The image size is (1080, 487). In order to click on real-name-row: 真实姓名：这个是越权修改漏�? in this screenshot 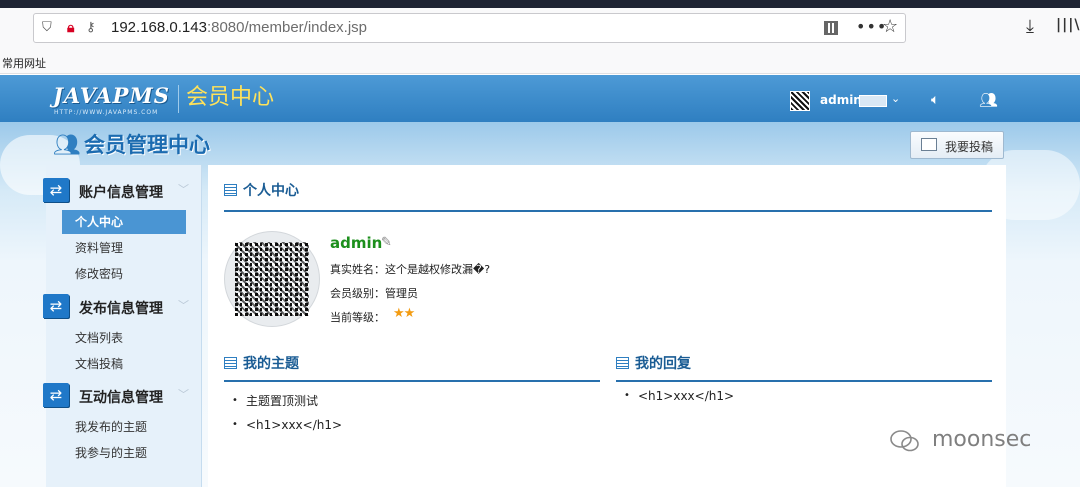, I will do `click(410, 269)`.